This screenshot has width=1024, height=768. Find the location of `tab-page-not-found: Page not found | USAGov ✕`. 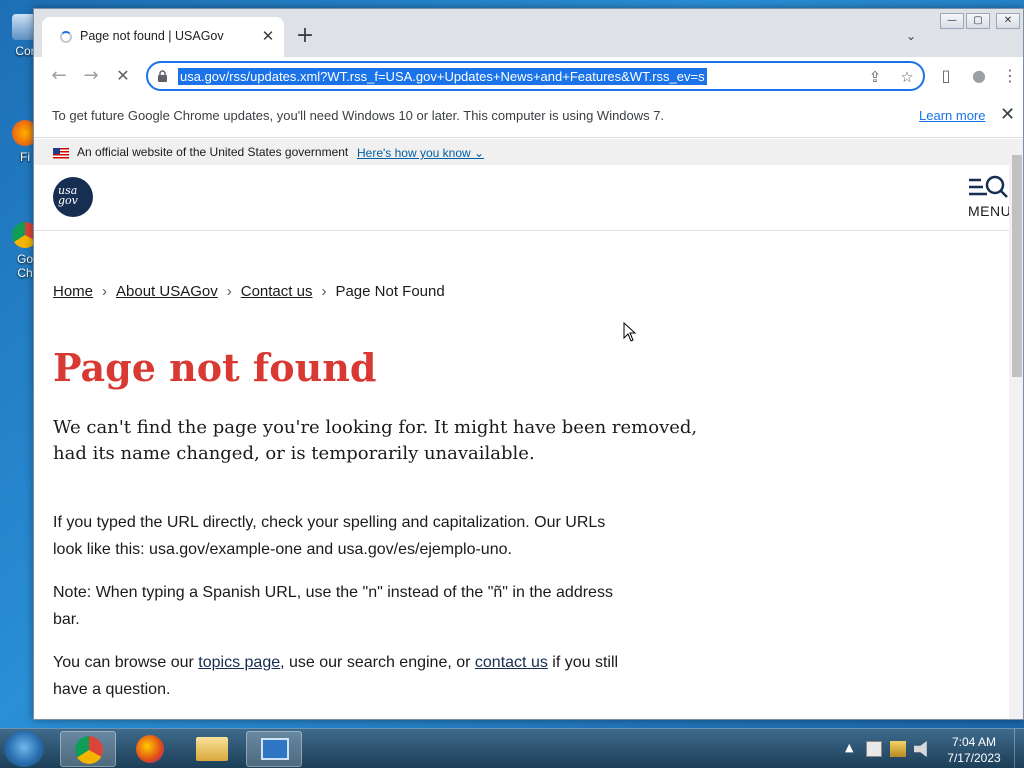

tab-page-not-found: Page not found | USAGov ✕ is located at coordinates (163, 37).